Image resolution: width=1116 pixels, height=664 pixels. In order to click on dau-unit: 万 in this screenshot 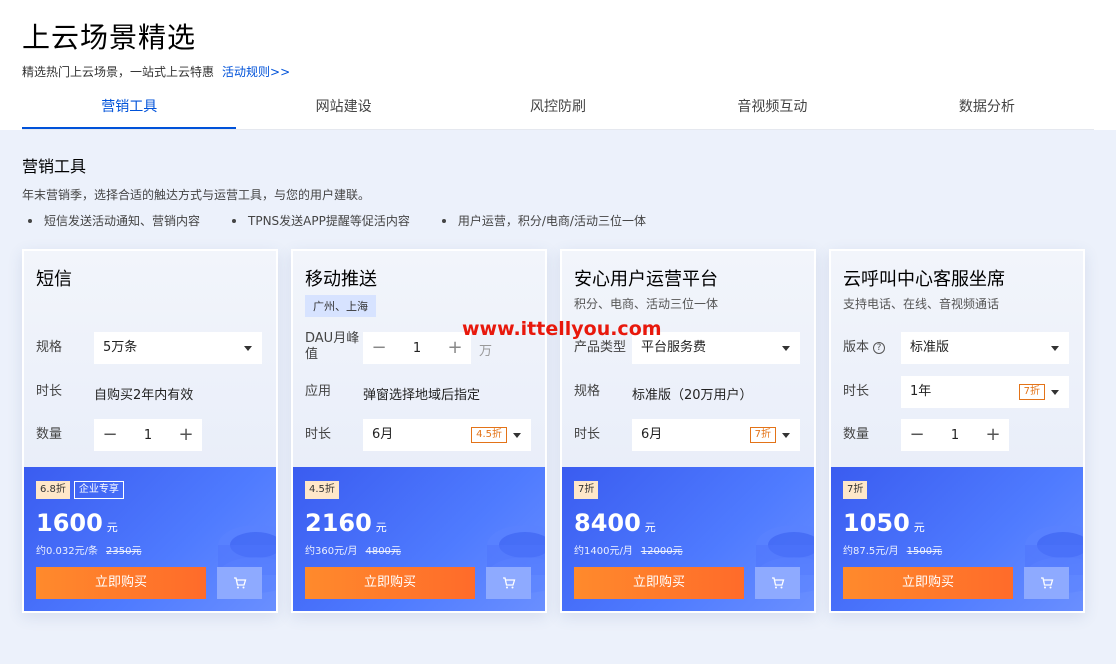, I will do `click(486, 351)`.